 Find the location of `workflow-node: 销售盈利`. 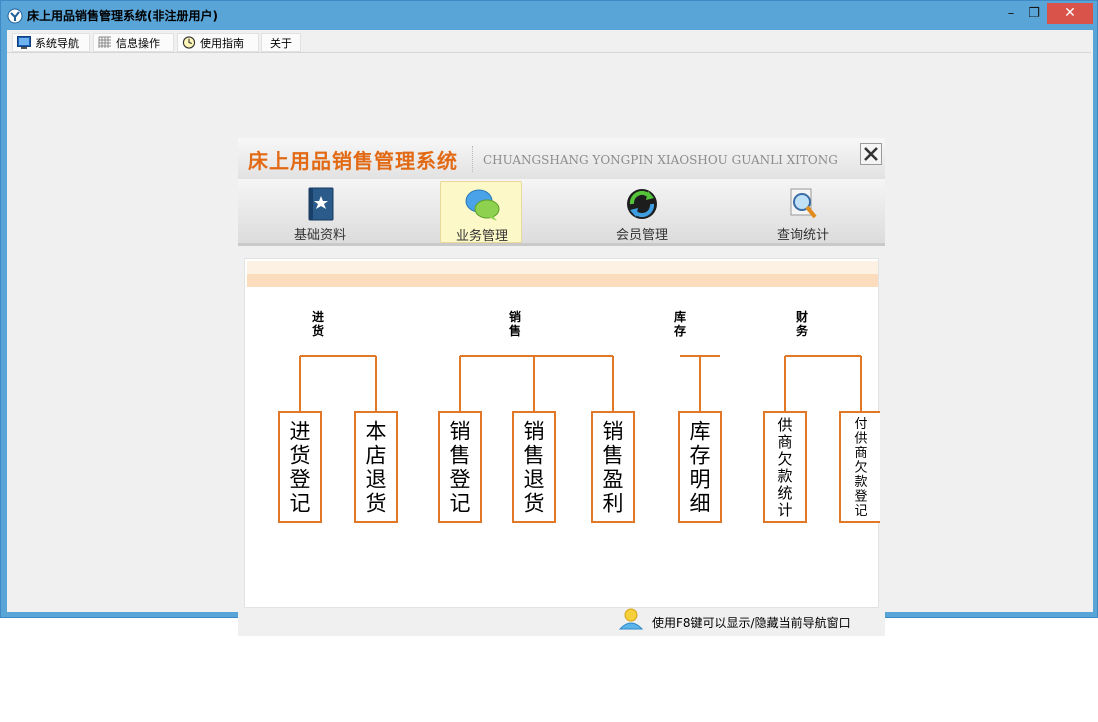

workflow-node: 销售盈利 is located at coordinates (613, 467).